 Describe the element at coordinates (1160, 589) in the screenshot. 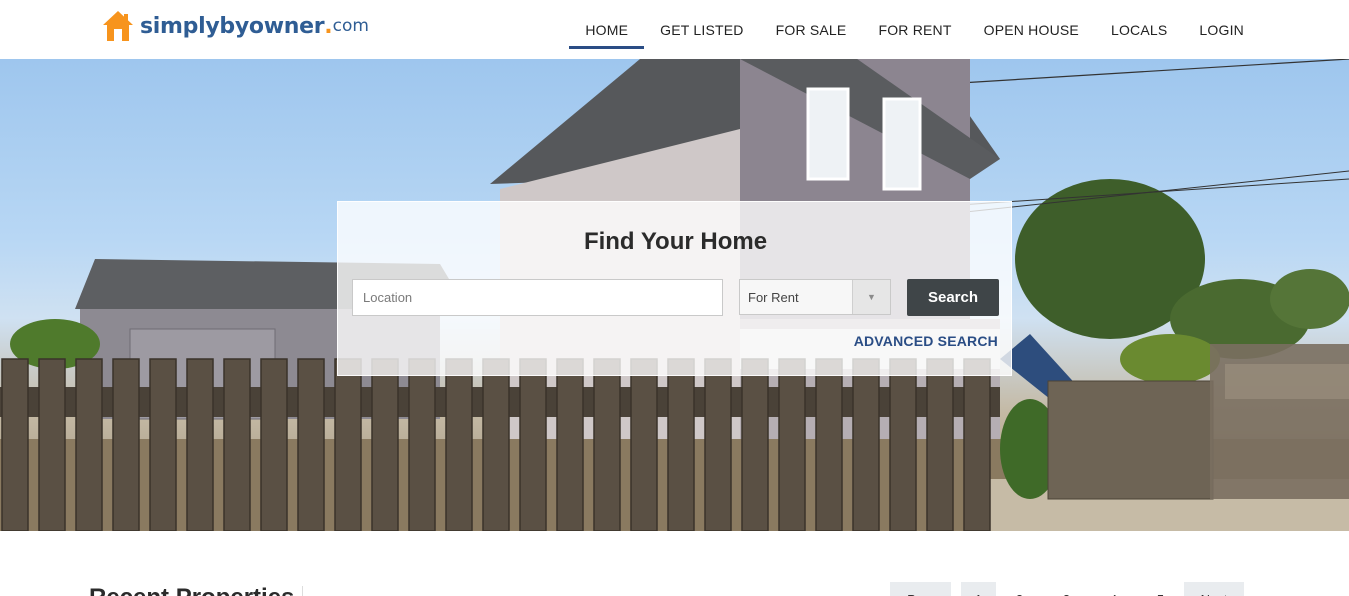

I see `pager-page-5: 5` at that location.